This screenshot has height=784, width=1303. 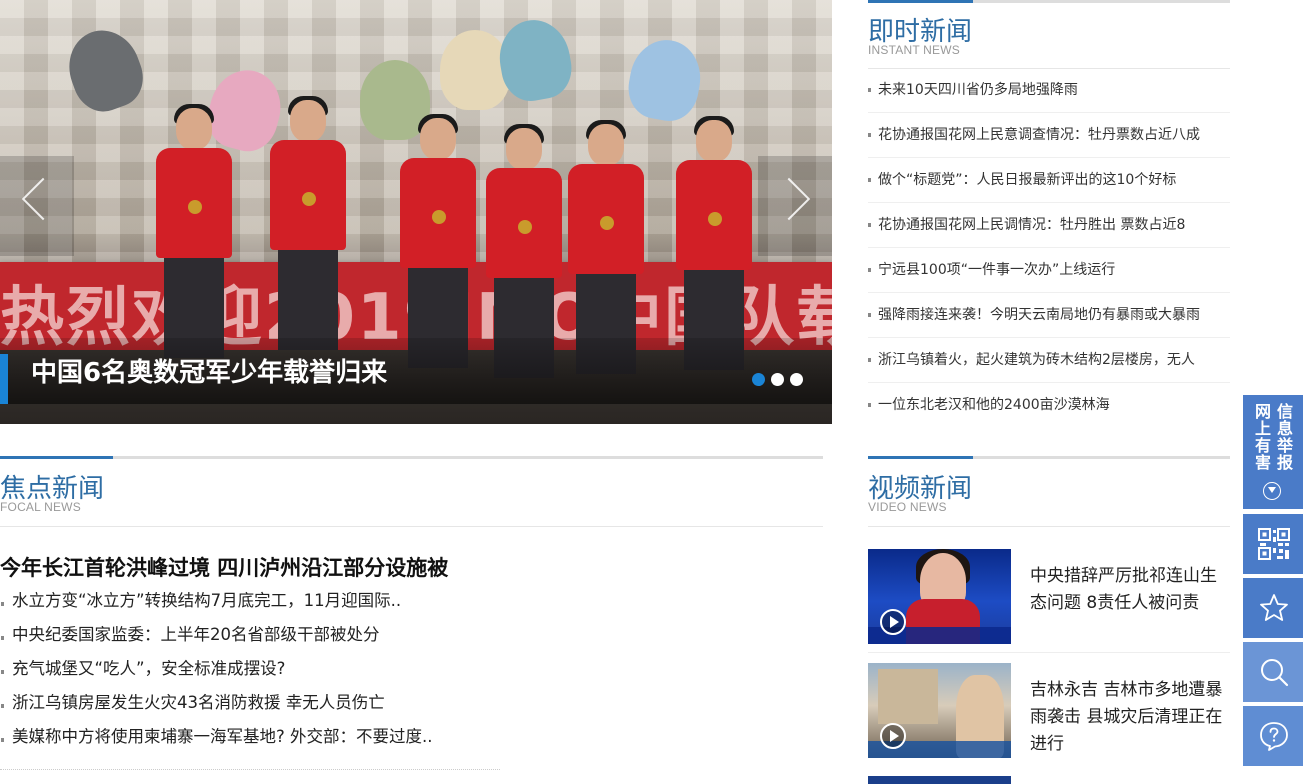 What do you see at coordinates (1273, 437) in the screenshot?
I see `report-label: 信 息 举 报 网 上 有 害` at bounding box center [1273, 437].